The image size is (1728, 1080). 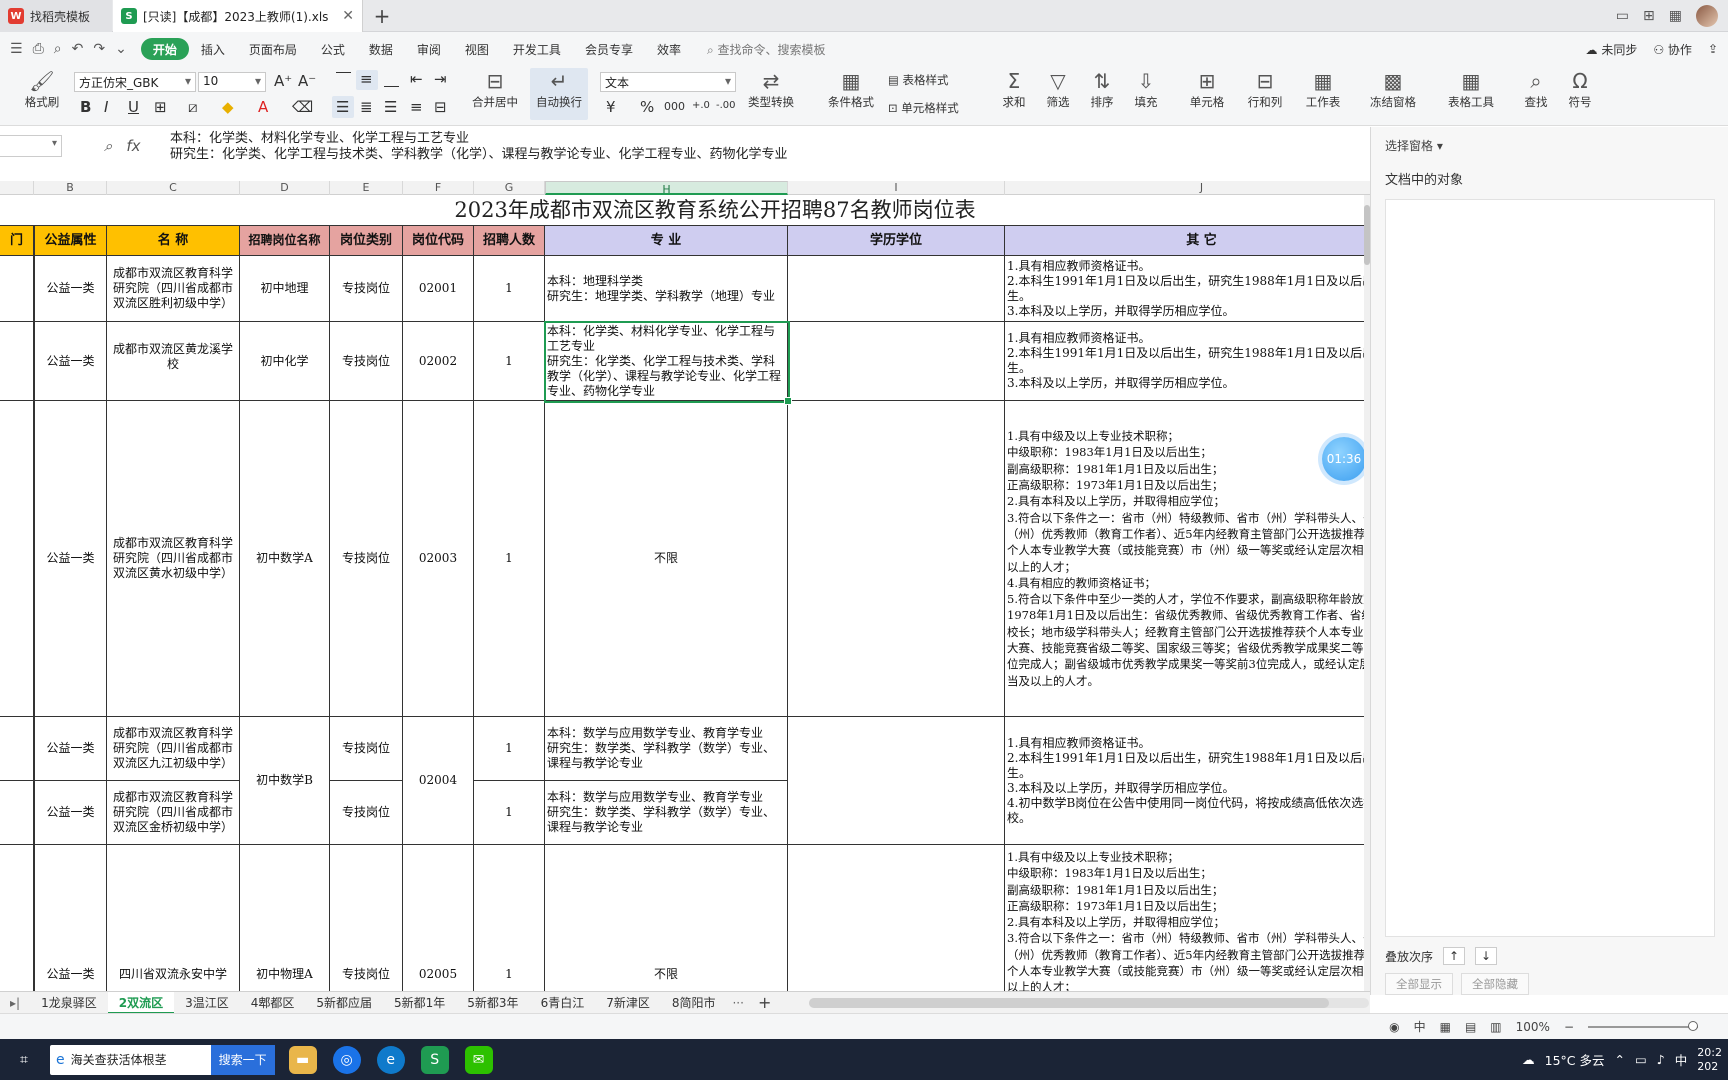 What do you see at coordinates (141, 1002) in the screenshot?
I see `sheet-tab-active: 2双流区` at bounding box center [141, 1002].